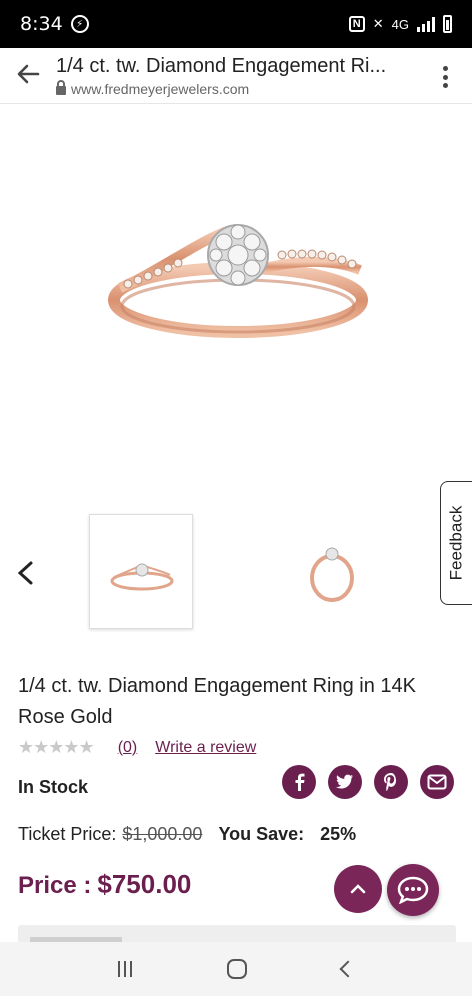 Image resolution: width=472 pixels, height=996 pixels. What do you see at coordinates (128, 748) in the screenshot?
I see `review-count-link: (0)` at bounding box center [128, 748].